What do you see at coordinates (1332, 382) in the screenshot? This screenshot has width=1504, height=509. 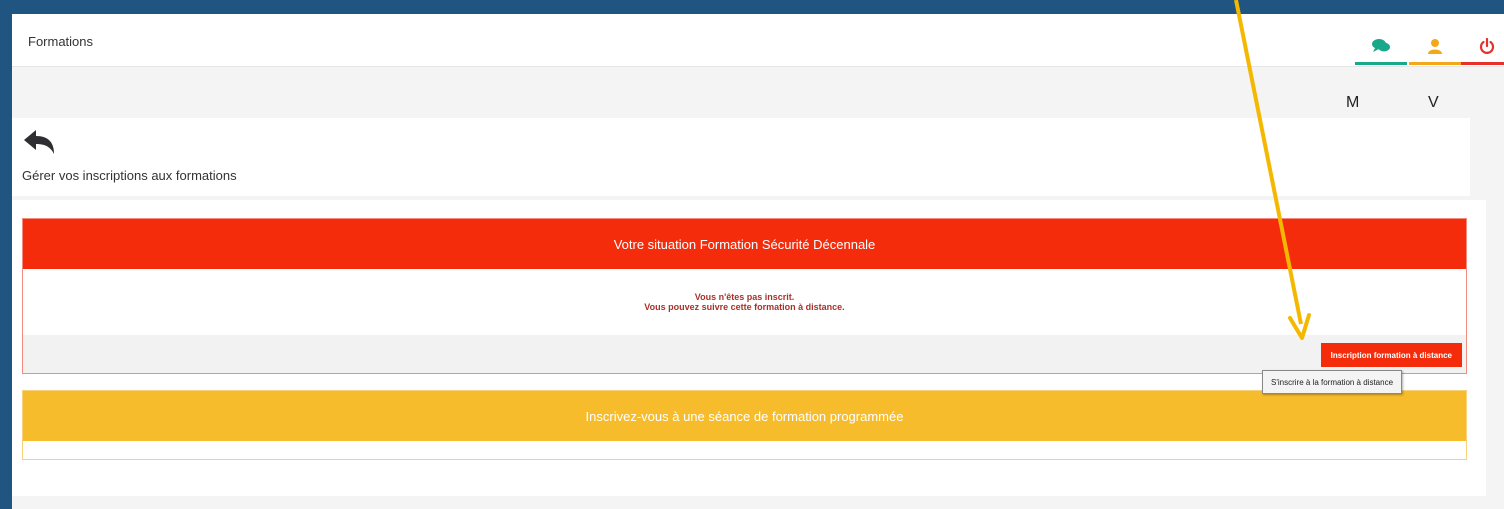 I see `remote-training-tooltip: S'inscrire à la formation à distance` at bounding box center [1332, 382].